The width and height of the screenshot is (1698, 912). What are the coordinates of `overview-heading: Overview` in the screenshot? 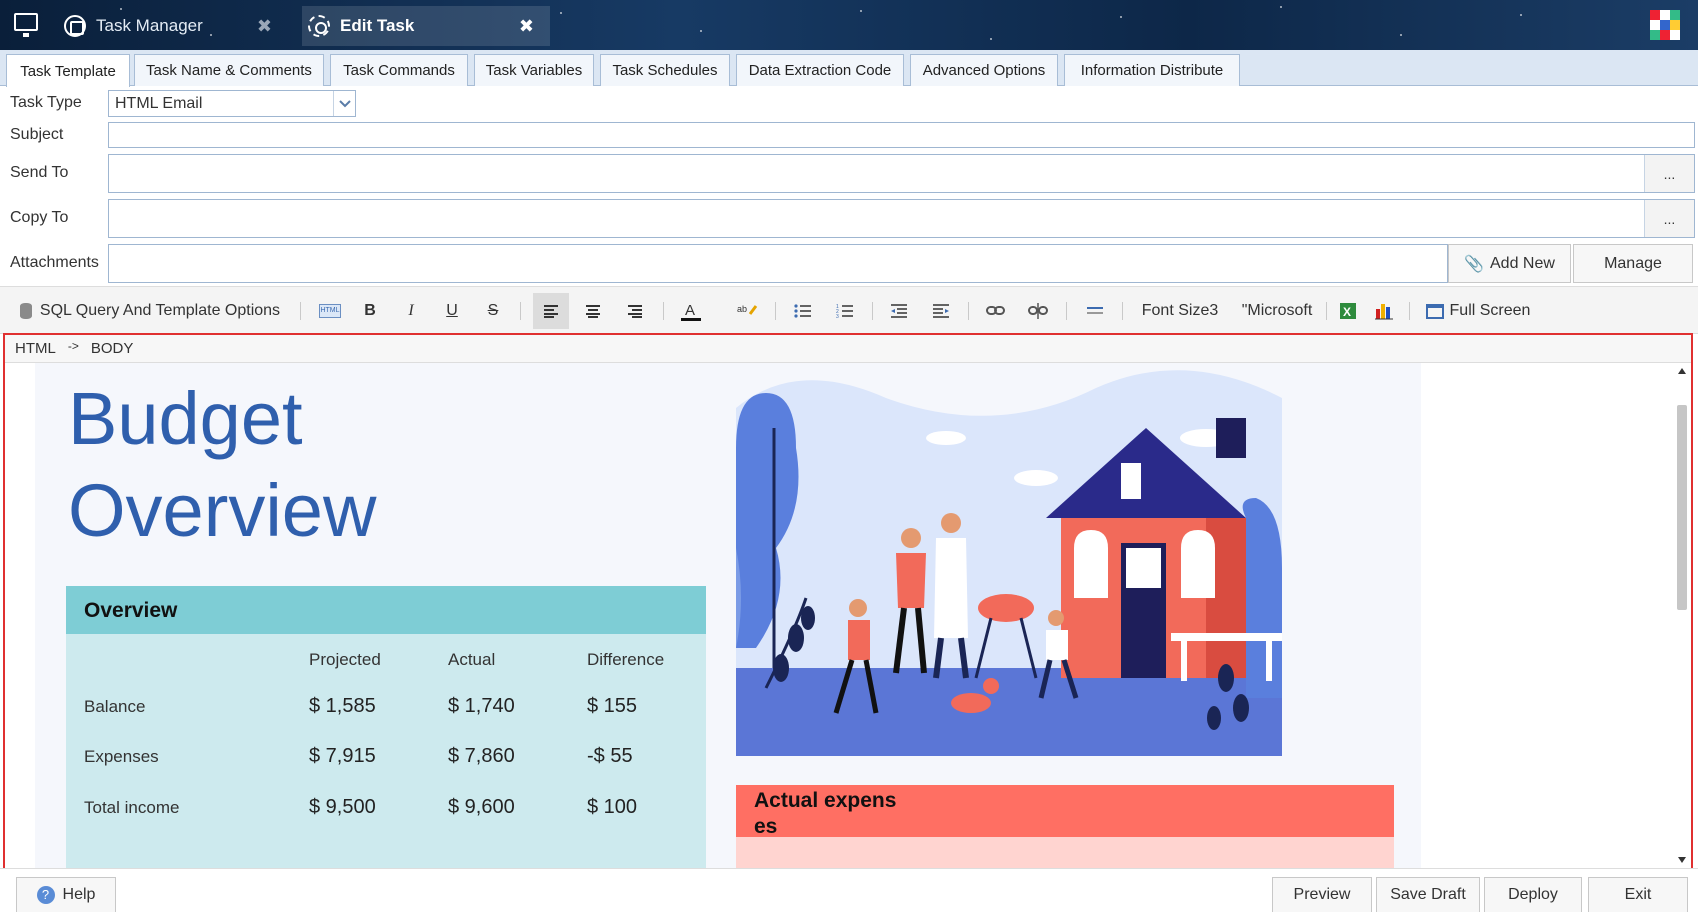 It's located at (386, 610).